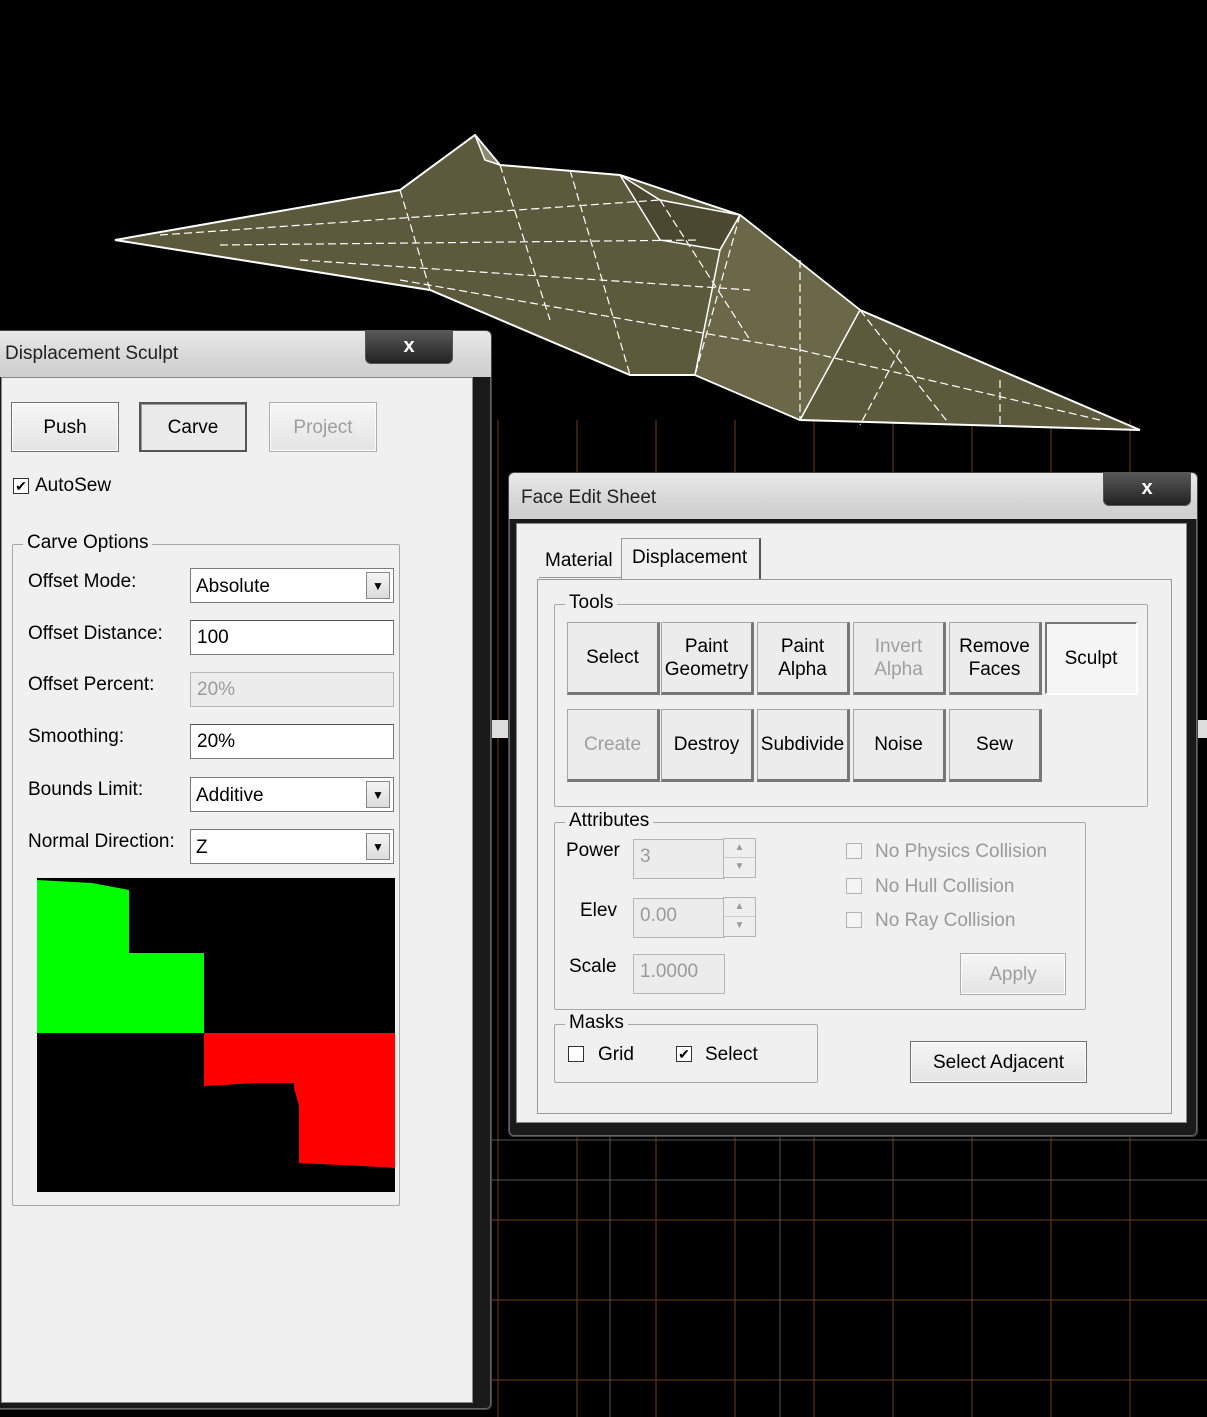 The height and width of the screenshot is (1417, 1207). Describe the element at coordinates (591, 603) in the screenshot. I see `tools-group-label: Tools` at that location.